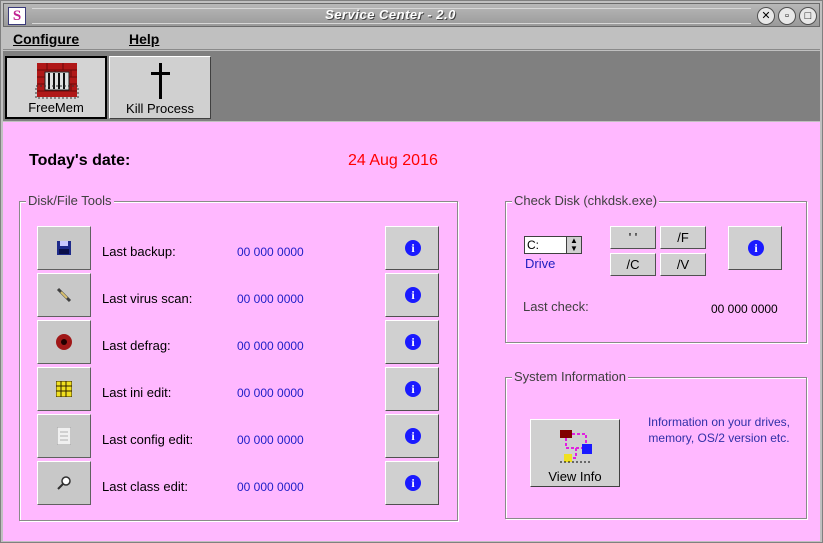 This screenshot has height=543, width=823. I want to click on ini-edit-info-button: i, so click(412, 389).